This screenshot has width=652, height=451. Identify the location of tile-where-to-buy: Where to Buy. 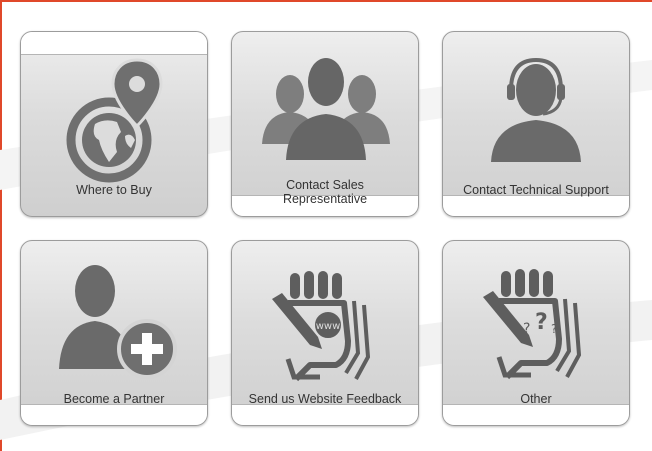
(114, 124).